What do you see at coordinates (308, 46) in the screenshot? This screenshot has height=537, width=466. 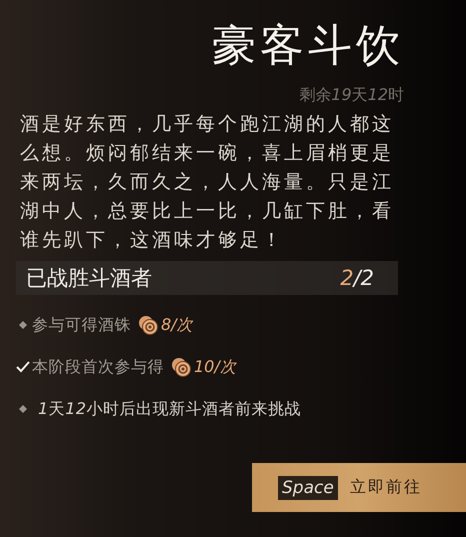 I see `event-title: 豪客斗饮` at bounding box center [308, 46].